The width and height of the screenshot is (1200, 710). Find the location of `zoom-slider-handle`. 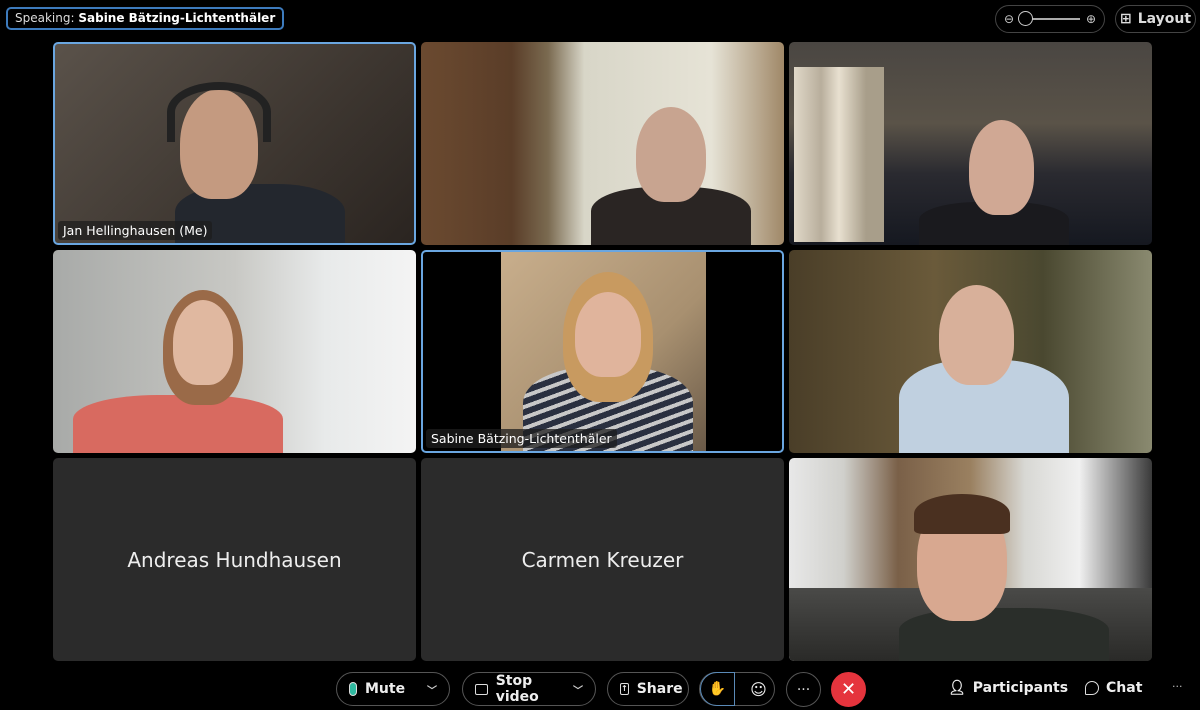

zoom-slider-handle is located at coordinates (1026, 18).